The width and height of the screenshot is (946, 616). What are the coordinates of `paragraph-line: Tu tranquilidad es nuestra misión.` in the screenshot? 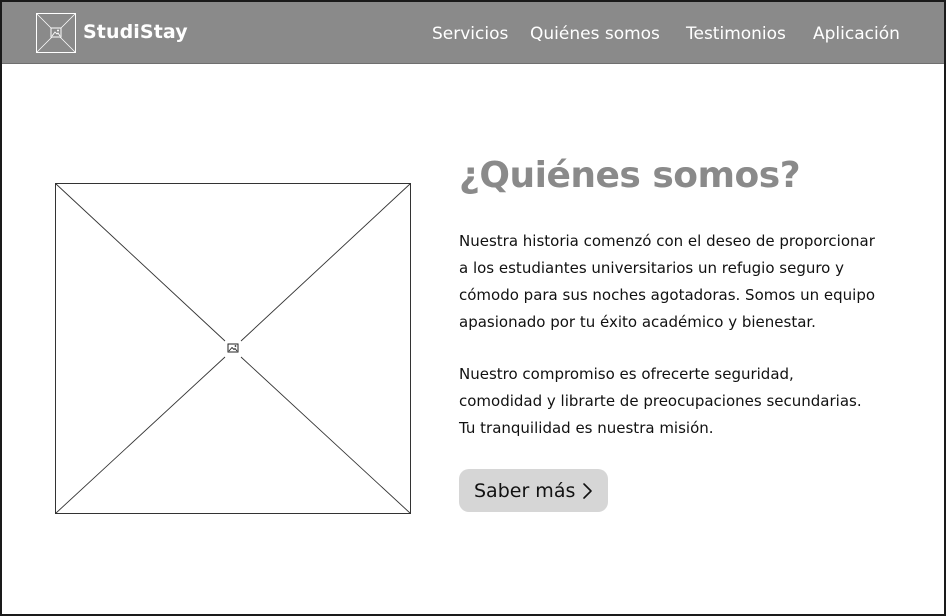 It's located at (586, 428).